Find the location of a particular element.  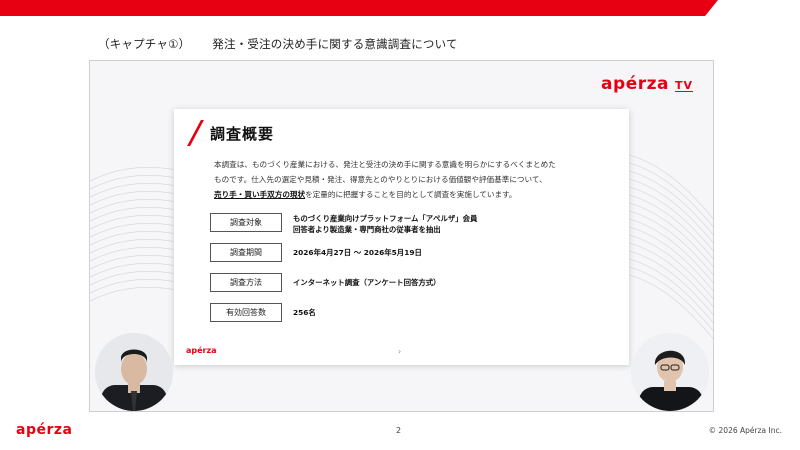

aperza-tv-label: TV is located at coordinates (683, 85).